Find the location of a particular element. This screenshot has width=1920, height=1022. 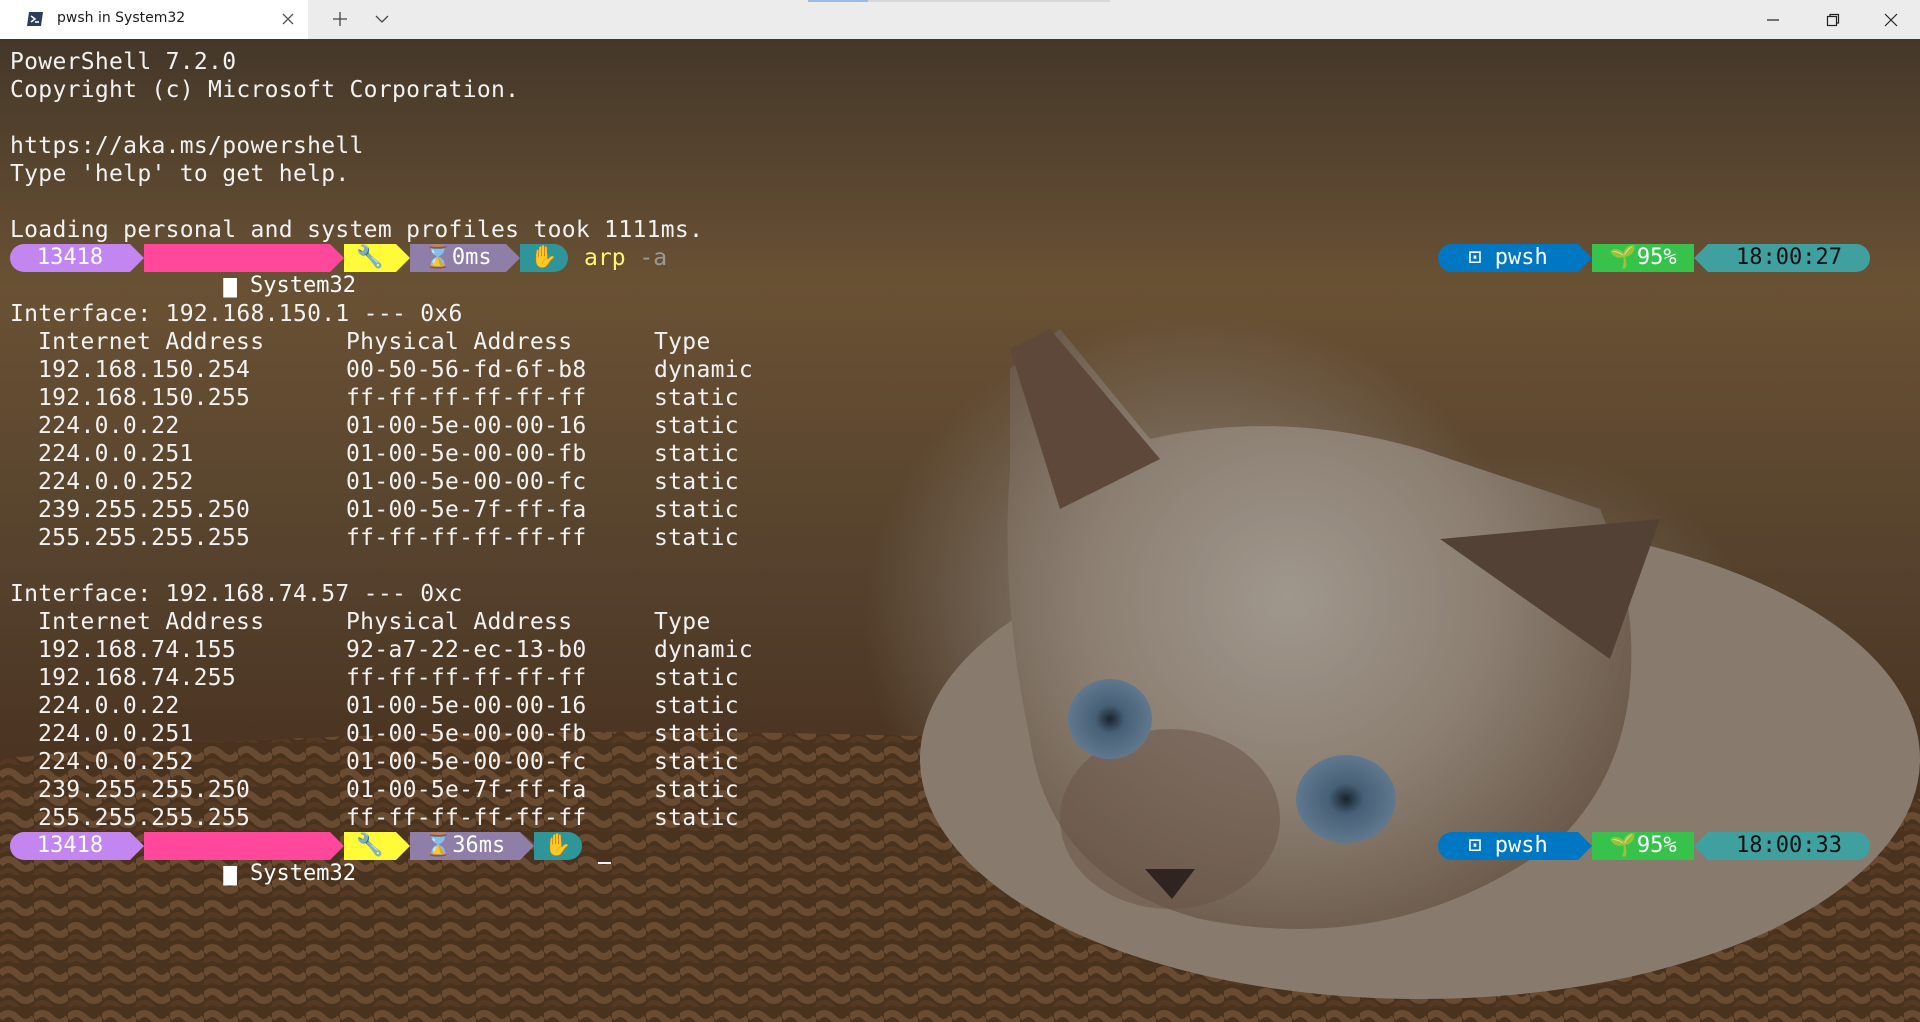

tab-pwsh: pwsh in System32 is located at coordinates (154, 19).